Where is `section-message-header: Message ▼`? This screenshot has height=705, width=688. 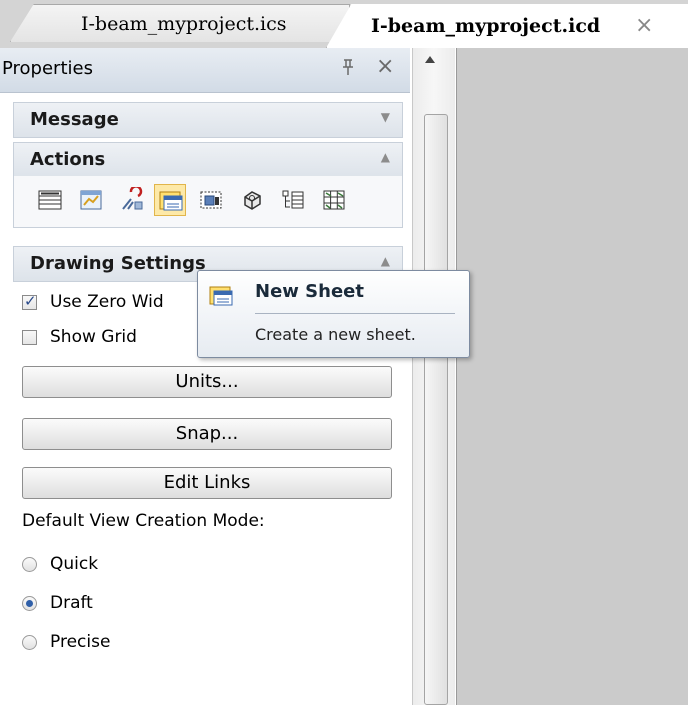 section-message-header: Message ▼ is located at coordinates (208, 120).